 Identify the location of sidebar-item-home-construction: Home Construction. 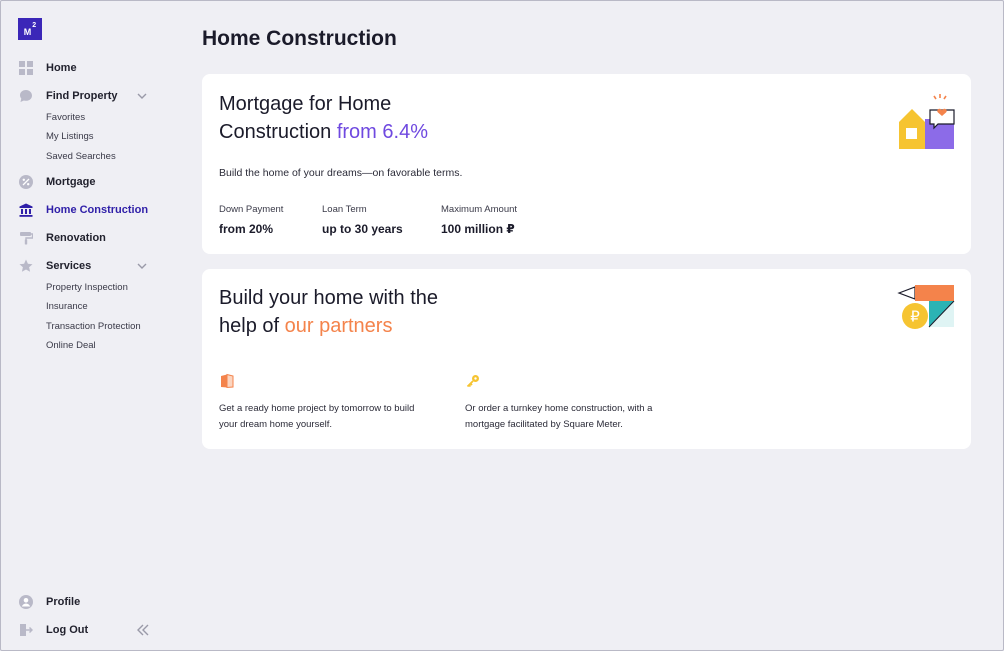
(88, 210).